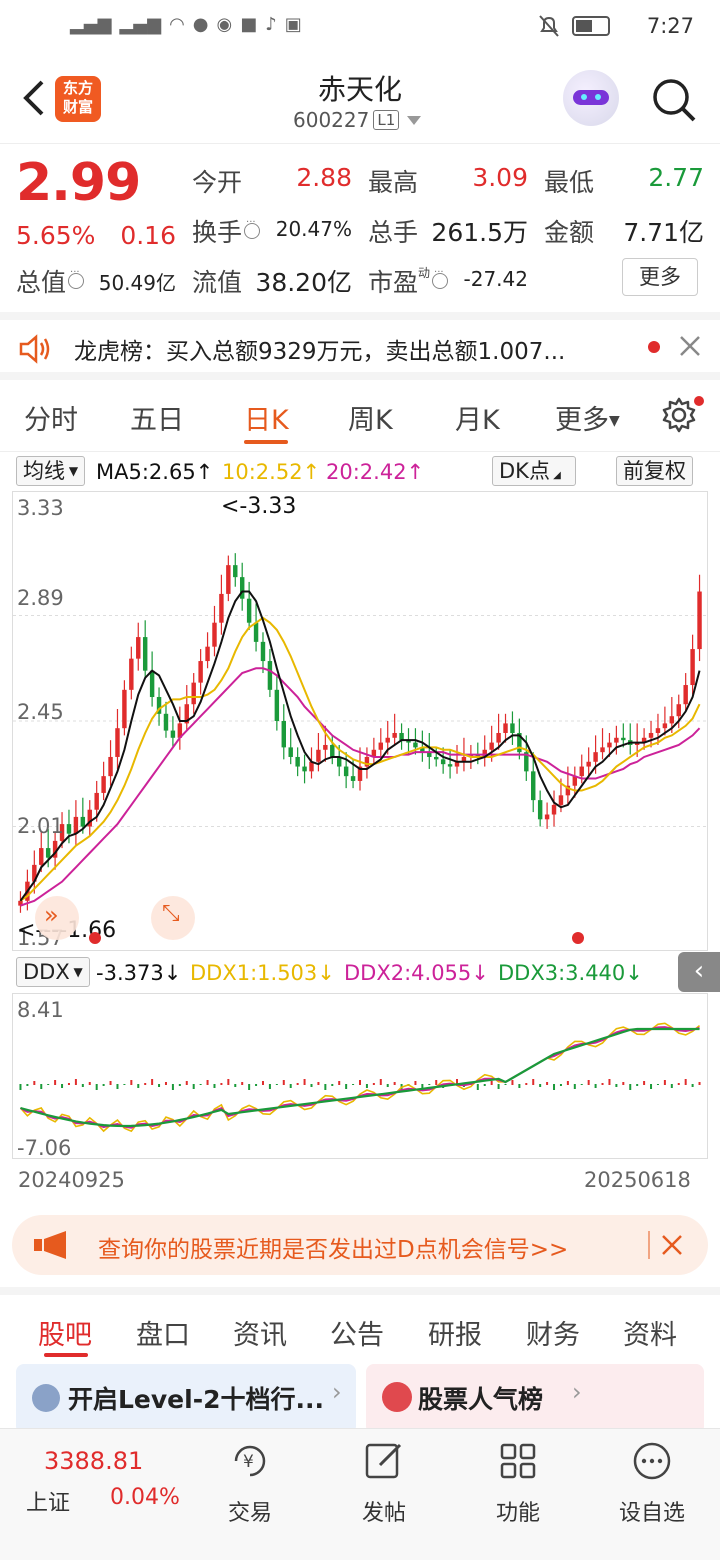  Describe the element at coordinates (250, 1511) in the screenshot. I see `trade-label: 交易` at that location.